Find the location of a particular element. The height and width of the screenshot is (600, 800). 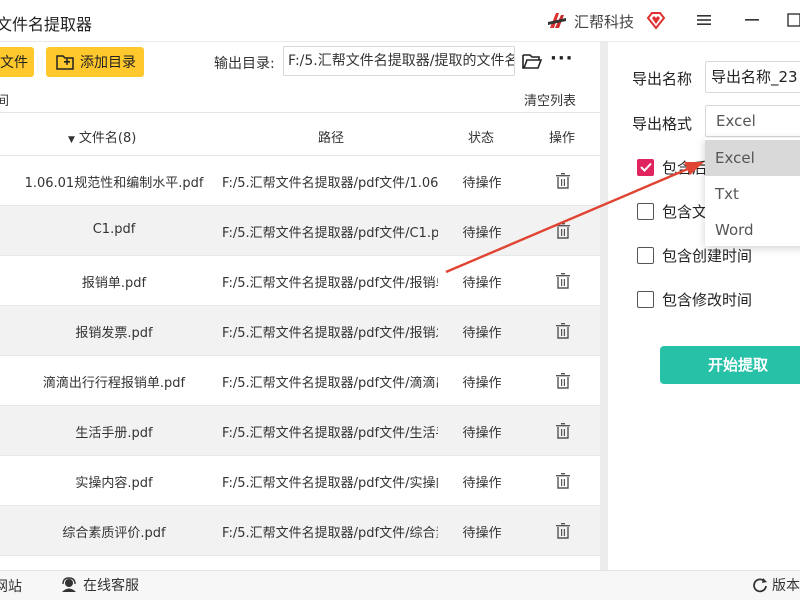

table-row: 综合素质评价.pdf F:/5.汇帮文件名提取器/pdf文件/综合素质 待操作 is located at coordinates (300, 531).